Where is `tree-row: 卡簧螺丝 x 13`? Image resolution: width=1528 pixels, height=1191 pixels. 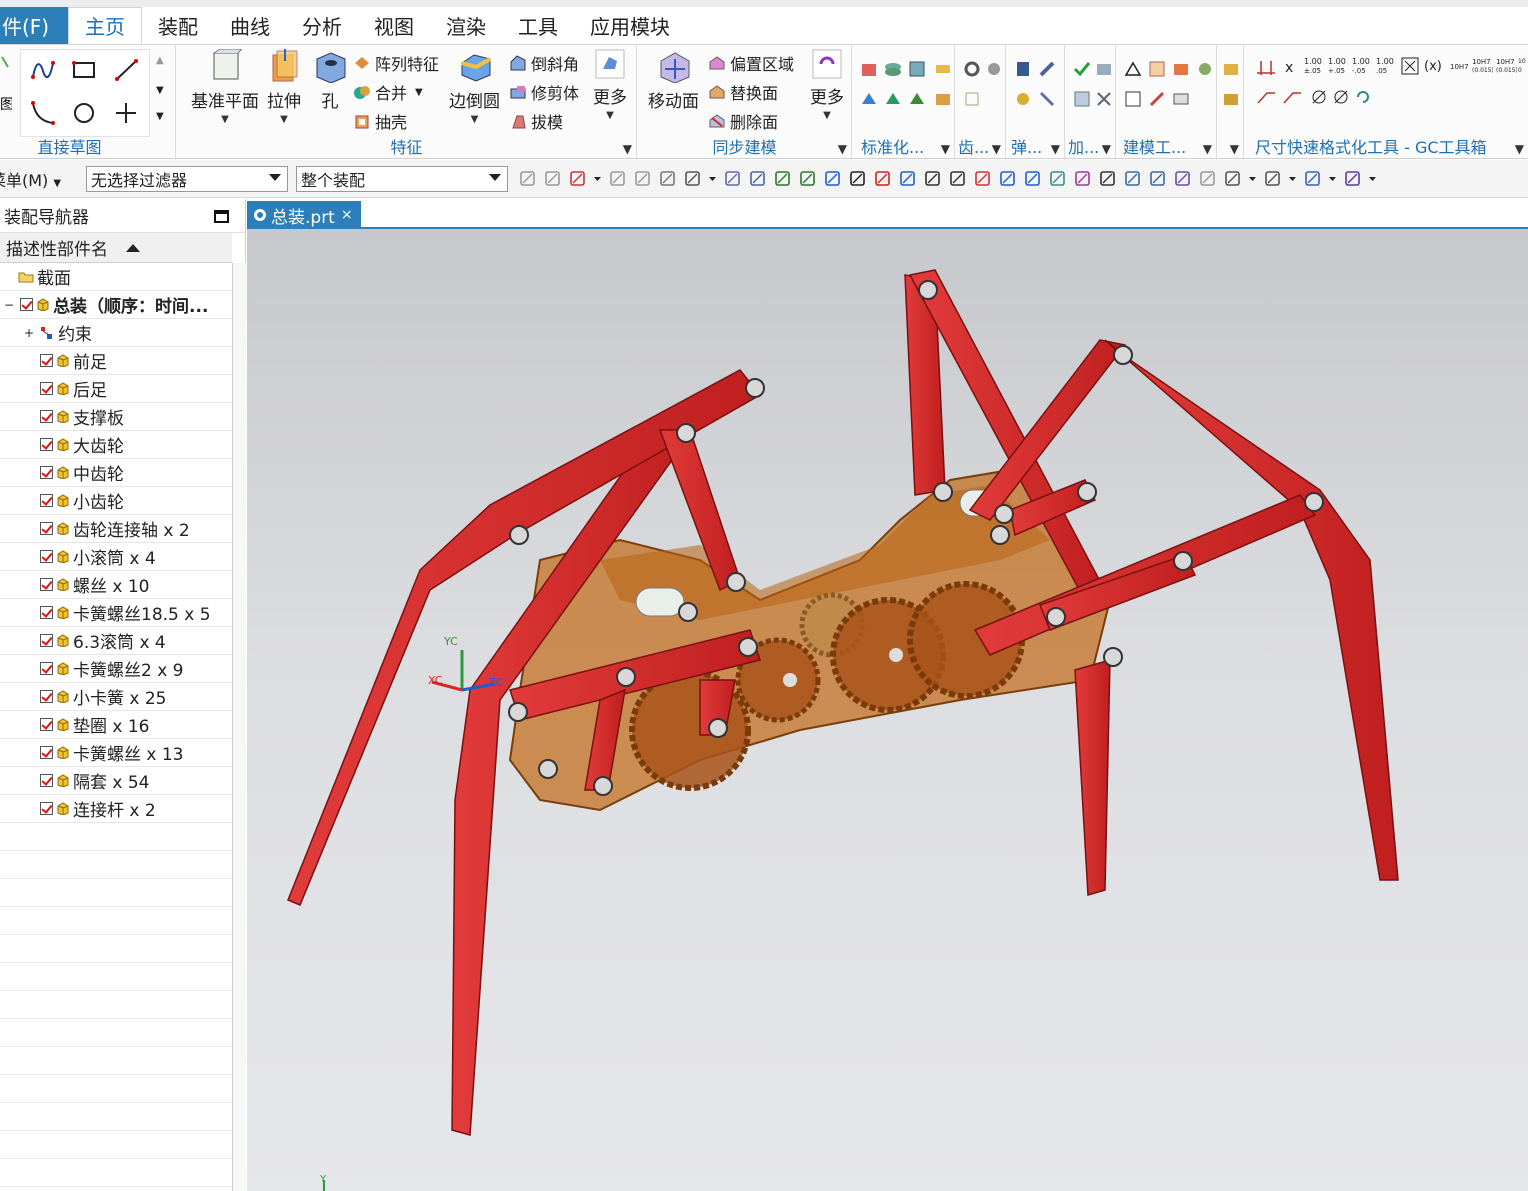 tree-row: 卡簧螺丝 x 13 is located at coordinates (116, 753).